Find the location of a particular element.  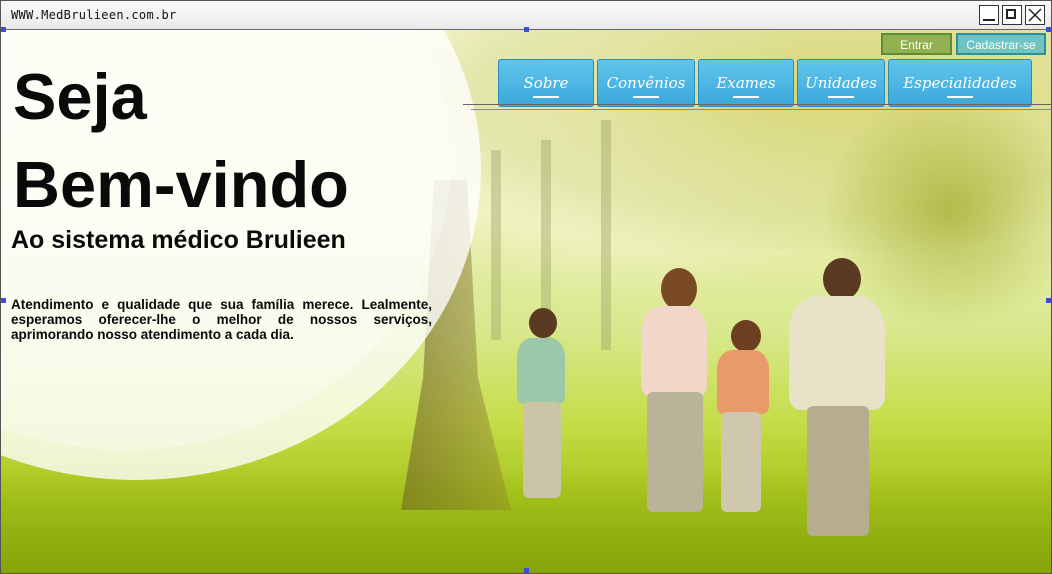

title-bar: WWW.MedBrulieen.com.br is located at coordinates (526, 15).